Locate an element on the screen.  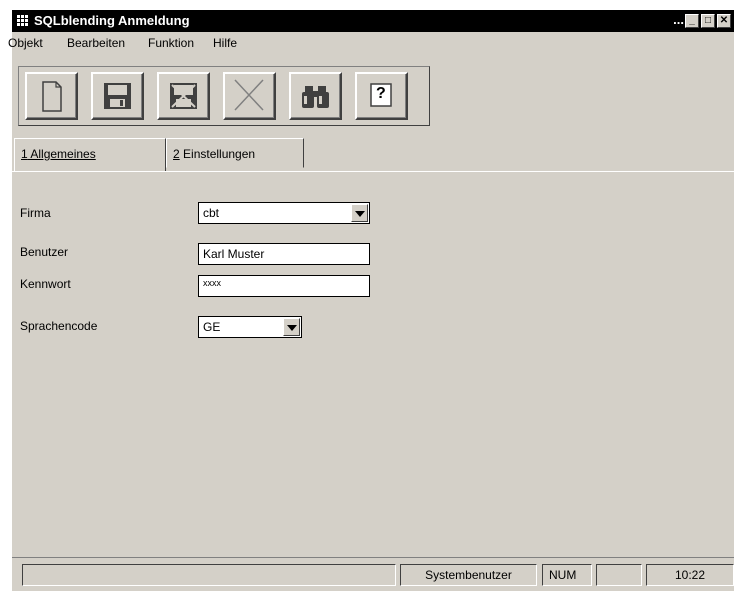
status-bar: Systembenutzer NUM 10:22 is located at coordinates (373, 574).